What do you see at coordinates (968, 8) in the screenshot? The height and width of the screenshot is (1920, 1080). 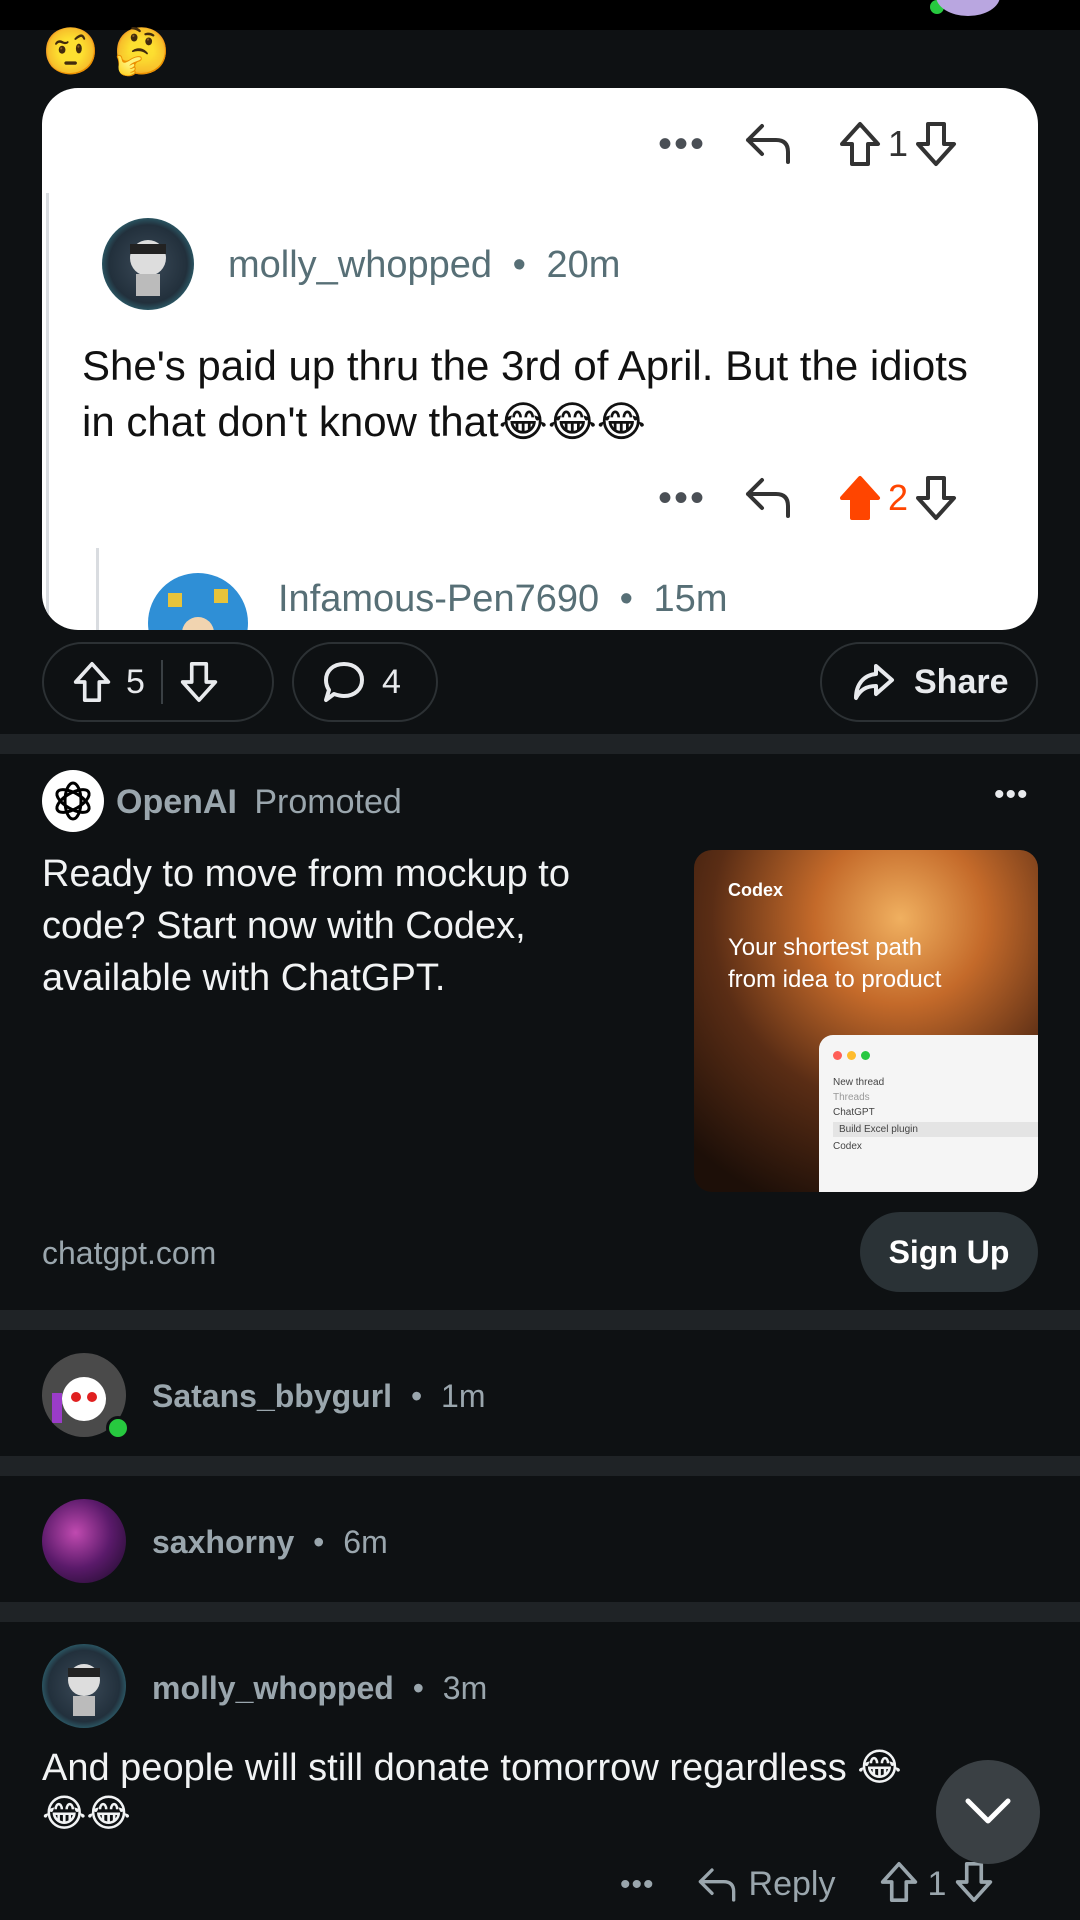 I see `profile-avatar` at bounding box center [968, 8].